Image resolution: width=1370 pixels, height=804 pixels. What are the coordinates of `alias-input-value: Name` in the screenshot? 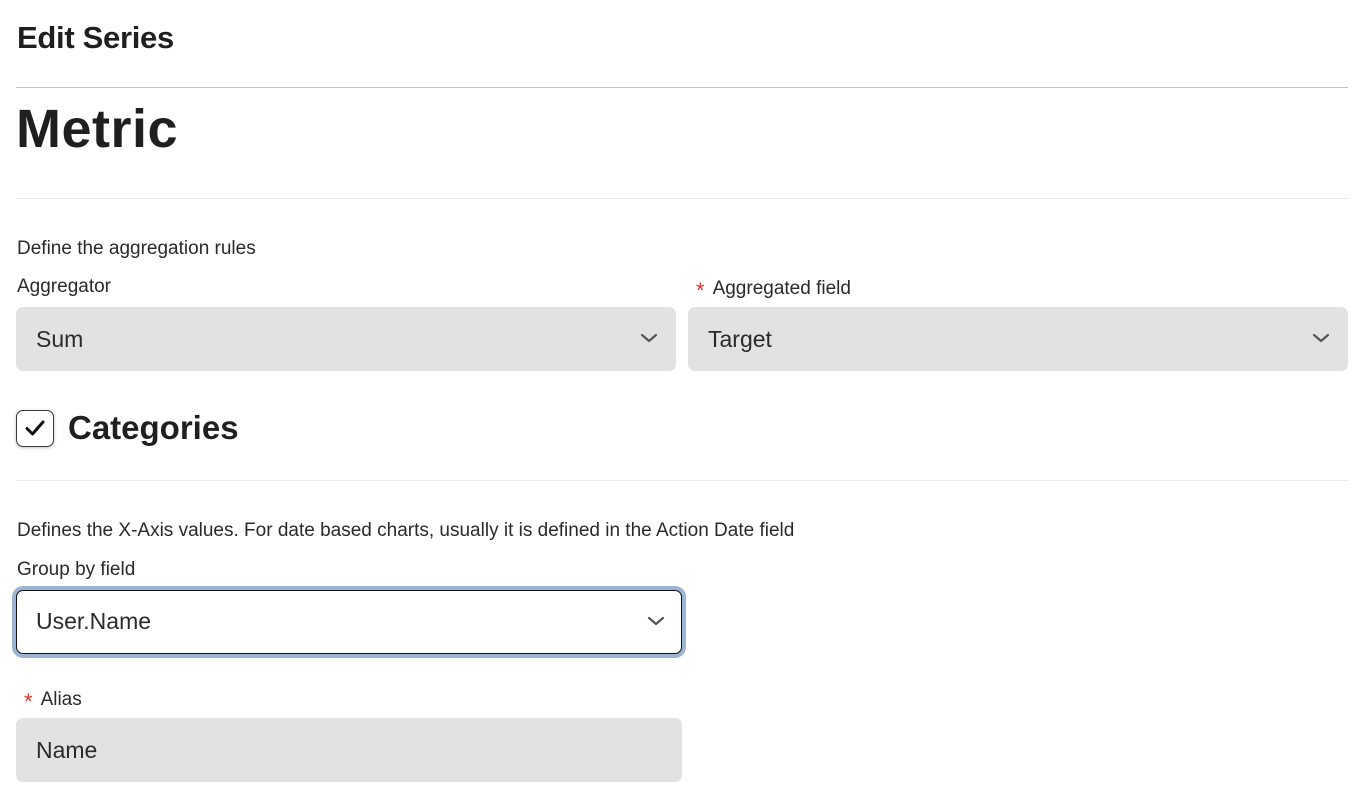 It's located at (67, 750).